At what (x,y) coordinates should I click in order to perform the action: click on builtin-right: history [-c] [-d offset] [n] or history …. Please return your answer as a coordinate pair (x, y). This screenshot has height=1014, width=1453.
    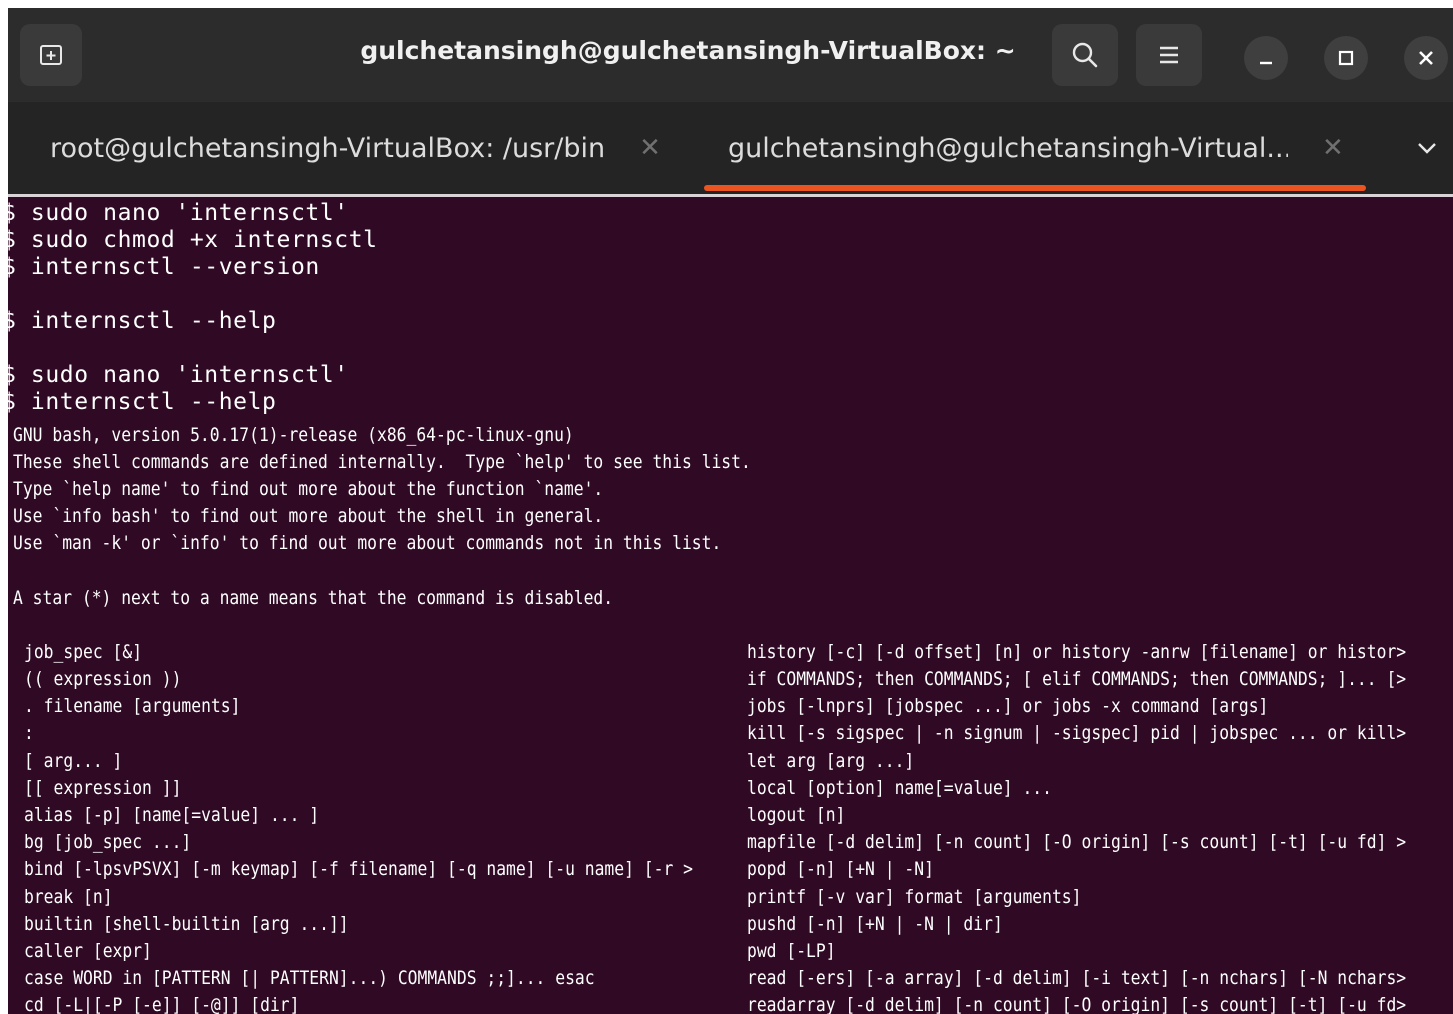
    Looking at the image, I should click on (1077, 652).